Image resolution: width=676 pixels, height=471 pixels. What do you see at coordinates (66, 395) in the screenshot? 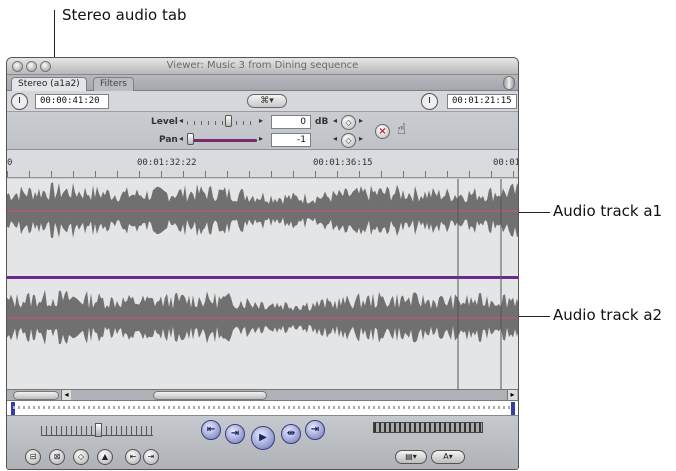
I see `scroll-left-arrow: ◂` at bounding box center [66, 395].